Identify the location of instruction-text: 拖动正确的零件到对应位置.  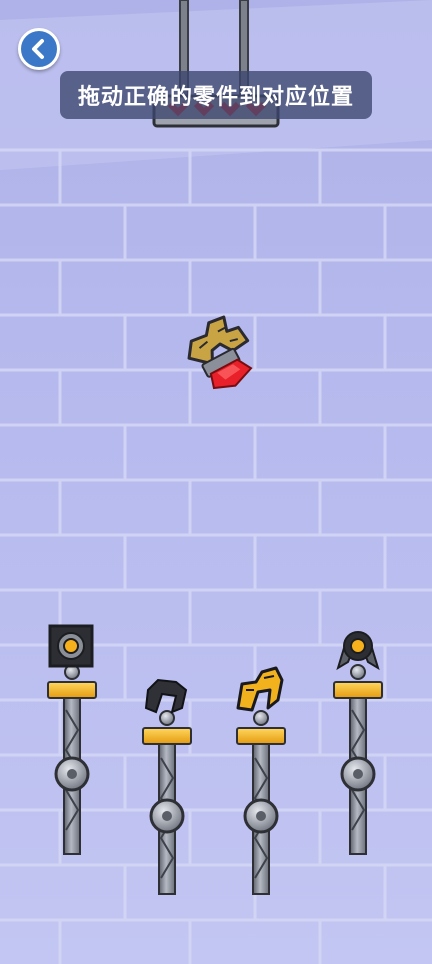
(215, 97).